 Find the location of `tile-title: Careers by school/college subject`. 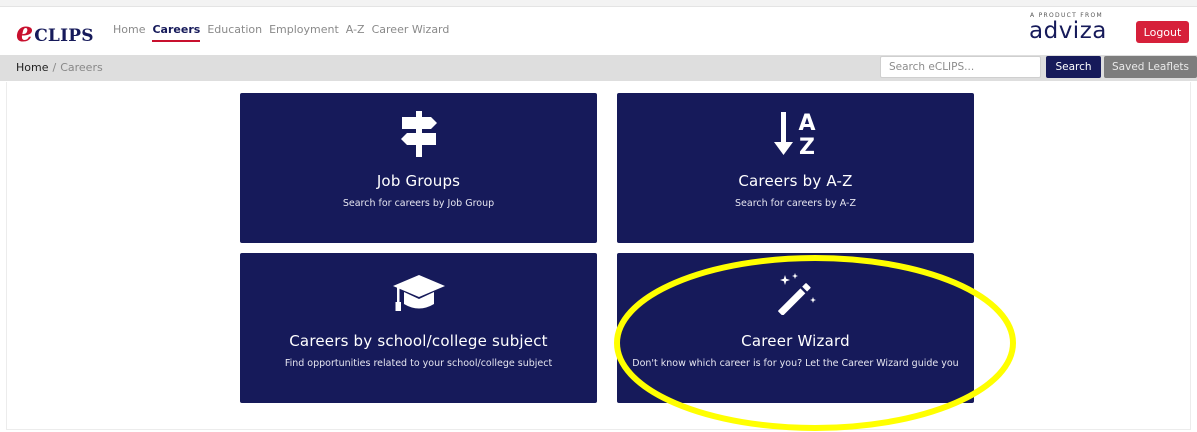

tile-title: Careers by school/college subject is located at coordinates (418, 341).